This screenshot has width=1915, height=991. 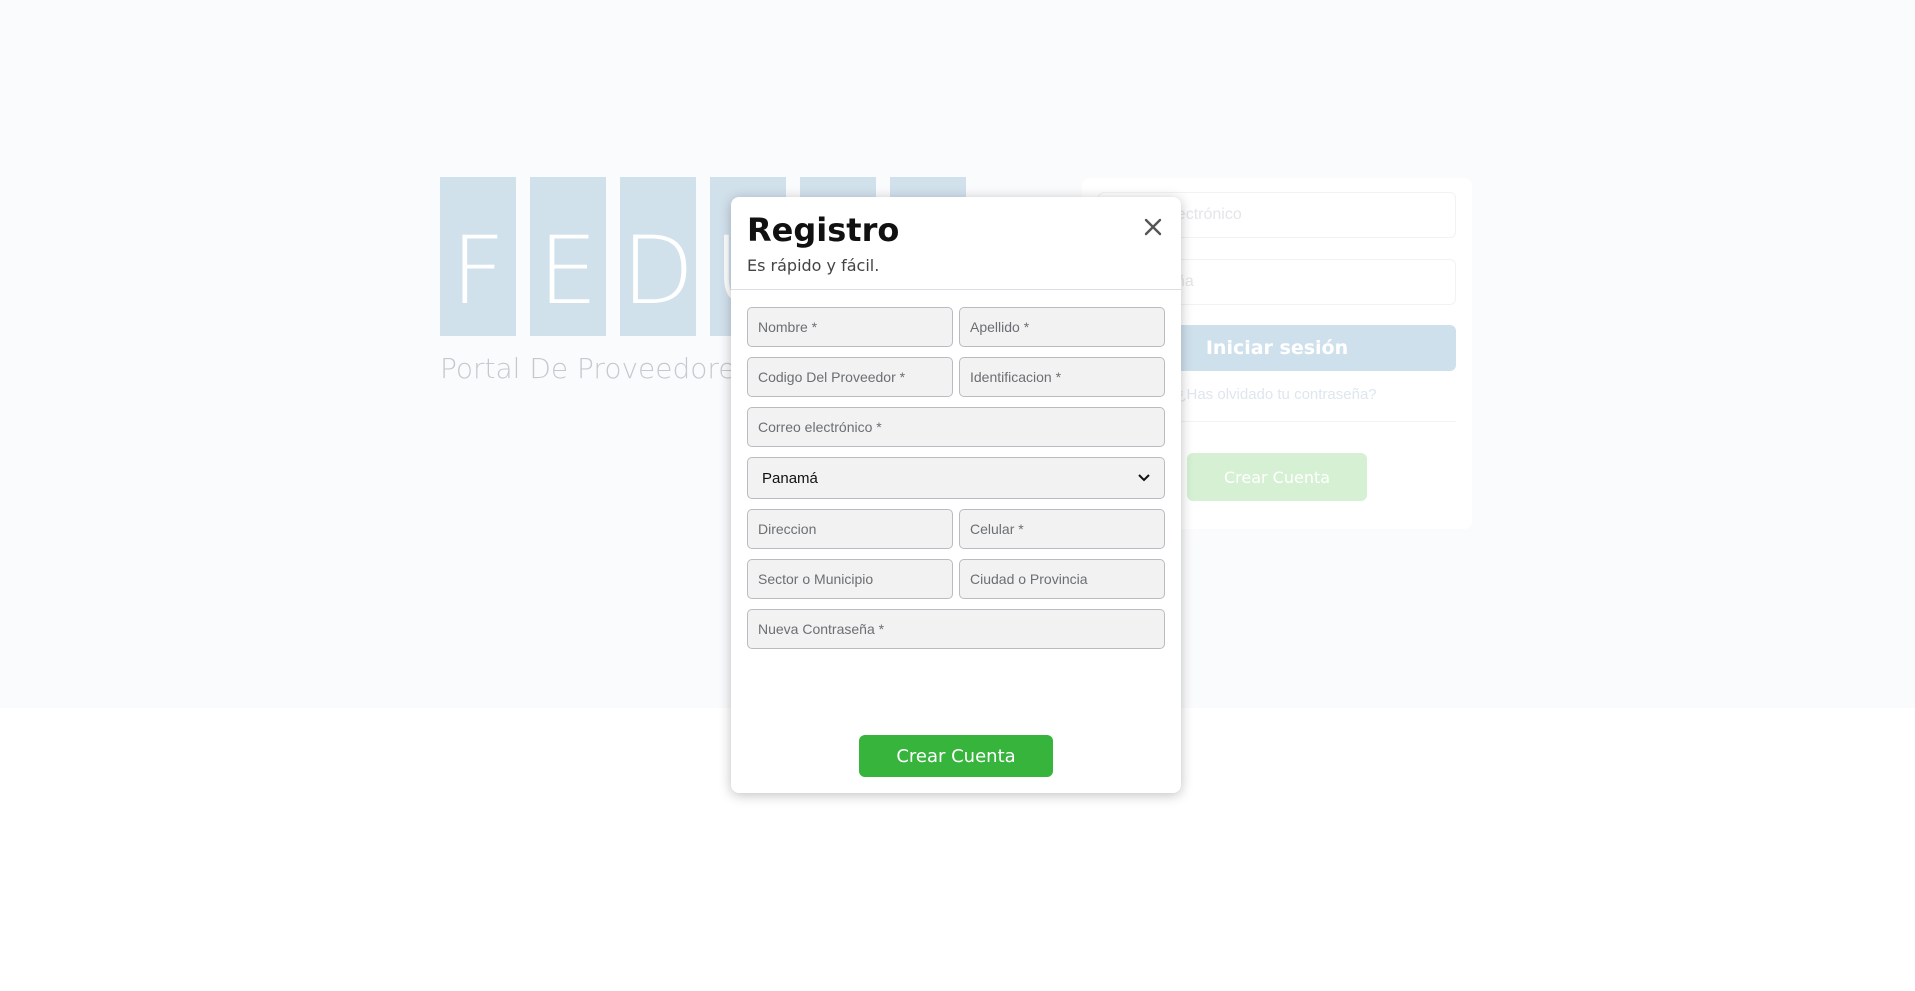 What do you see at coordinates (1277, 477) in the screenshot?
I see `create-account-button: Crear Cuenta` at bounding box center [1277, 477].